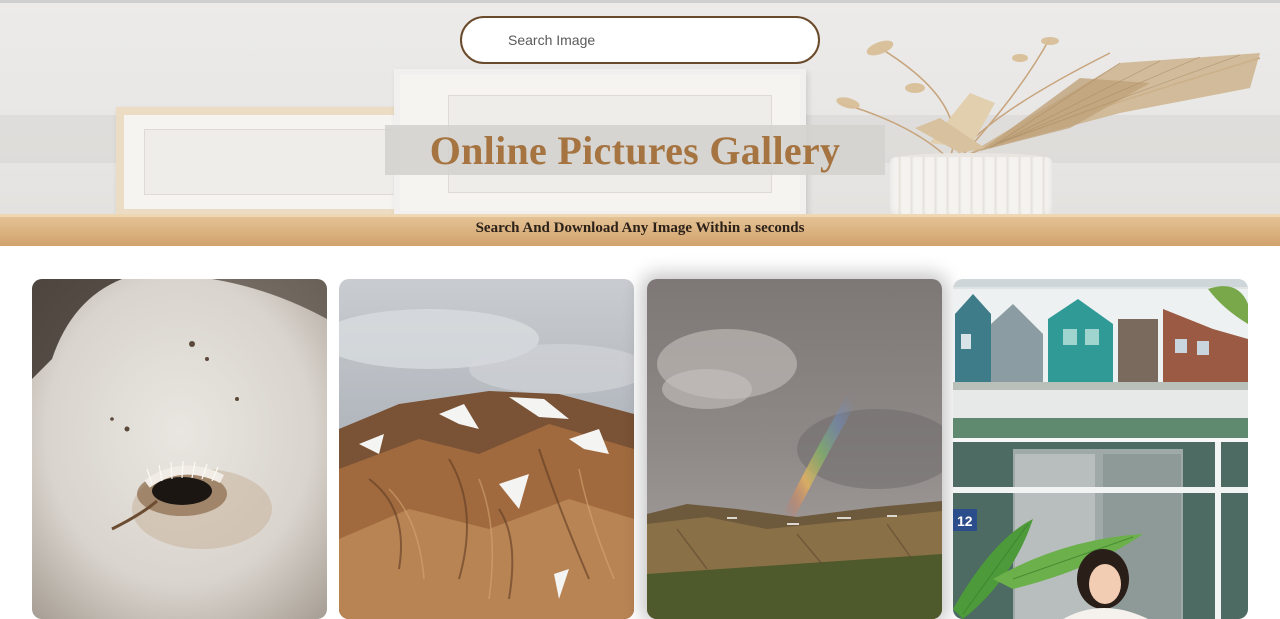 Image resolution: width=1280 pixels, height=619 pixels. I want to click on woman-leaf-image: 12, so click(1100, 449).